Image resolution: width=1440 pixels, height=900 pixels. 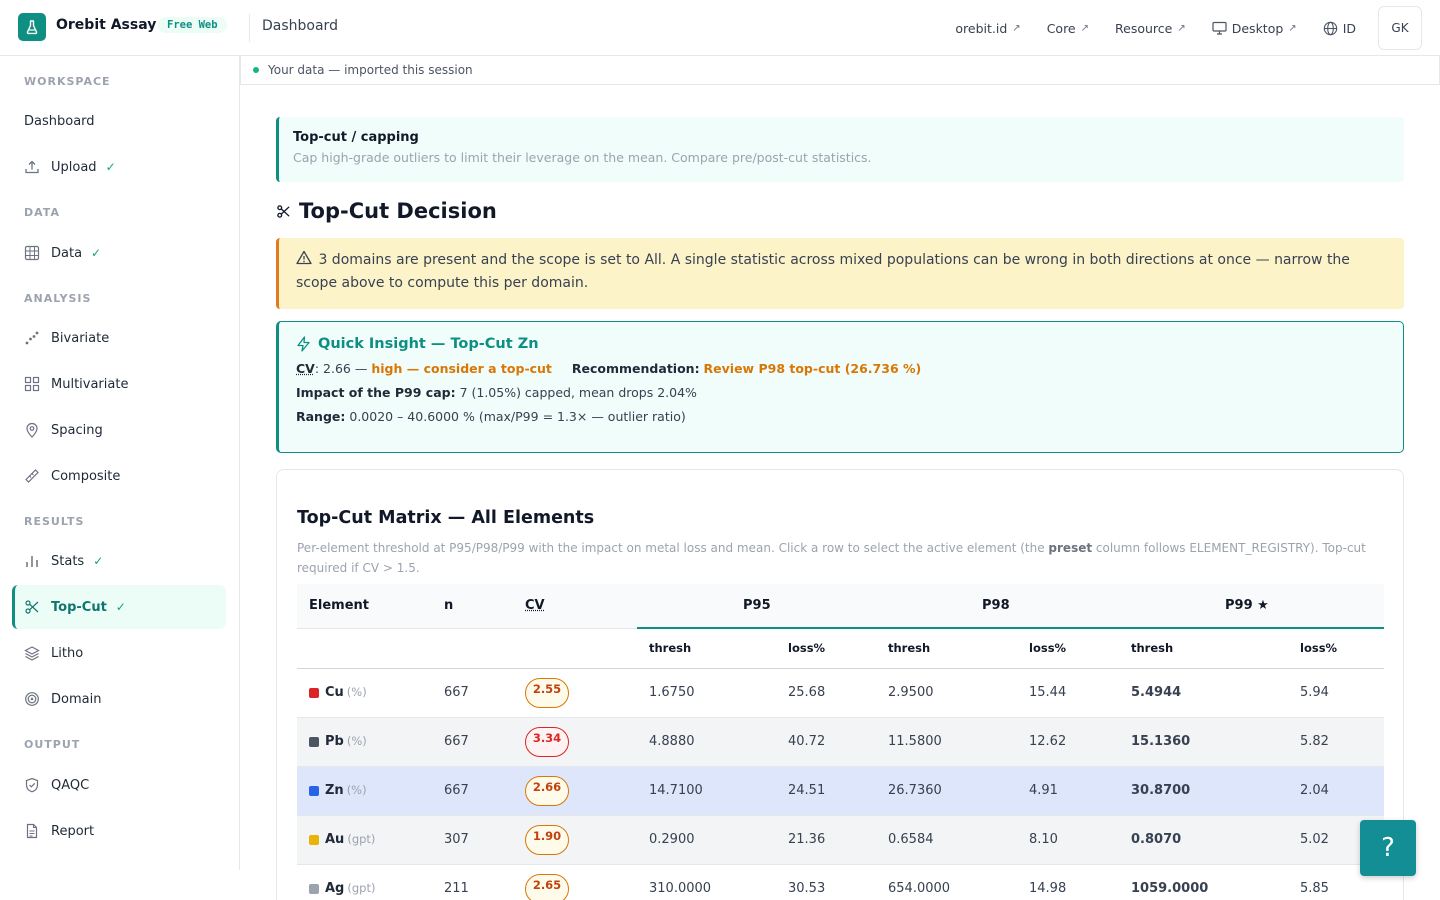 I want to click on sidebar-section-data: DATA, so click(x=42, y=212).